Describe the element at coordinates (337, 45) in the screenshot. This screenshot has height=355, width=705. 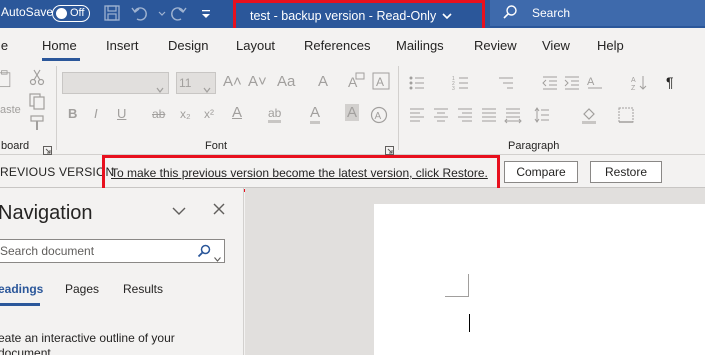
I see `tab-references: References` at that location.